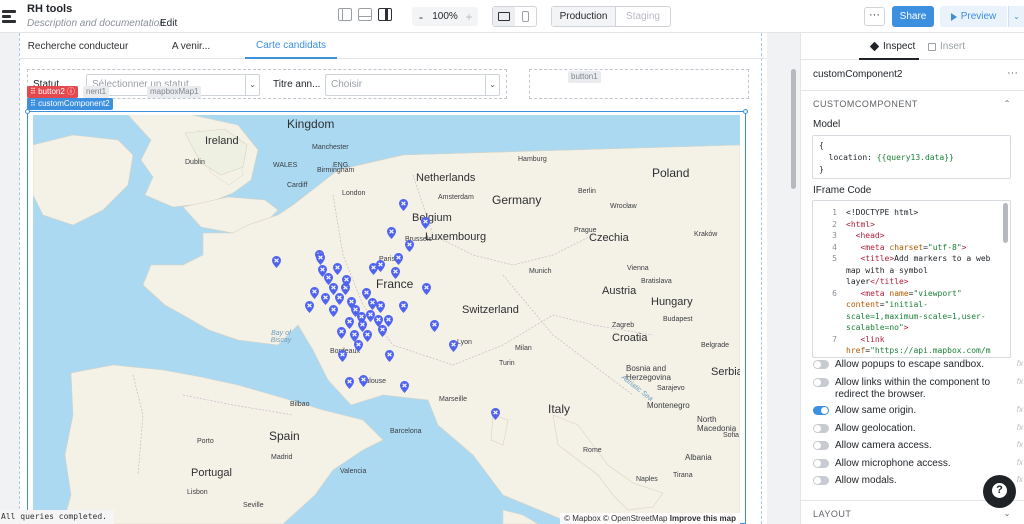 This screenshot has height=524, width=1024. I want to click on edit-description-link: Edit, so click(168, 23).